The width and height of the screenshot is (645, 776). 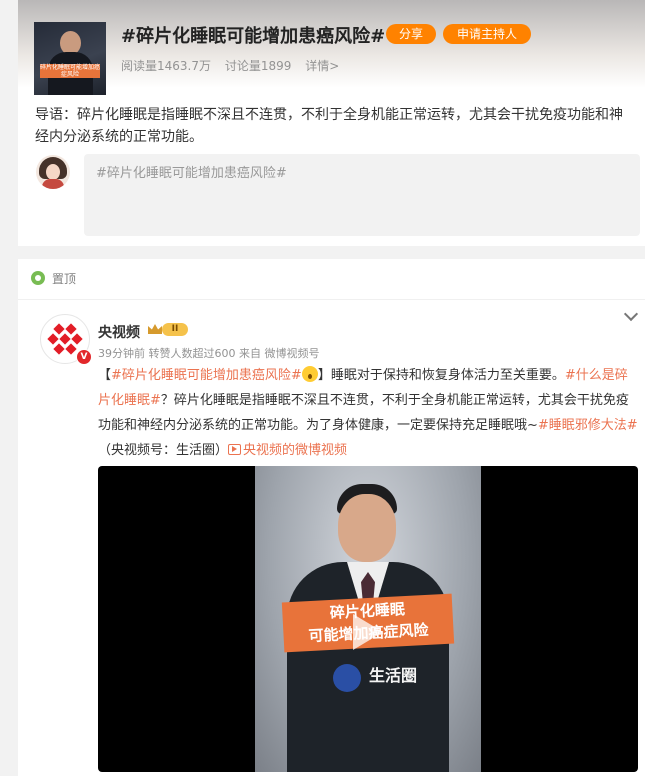 What do you see at coordinates (235, 449) in the screenshot?
I see `video-link-icon` at bounding box center [235, 449].